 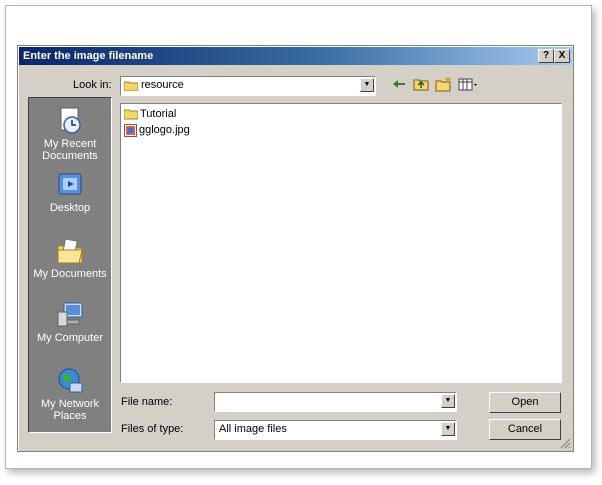 I want to click on place-desktop: Desktop, so click(x=70, y=192).